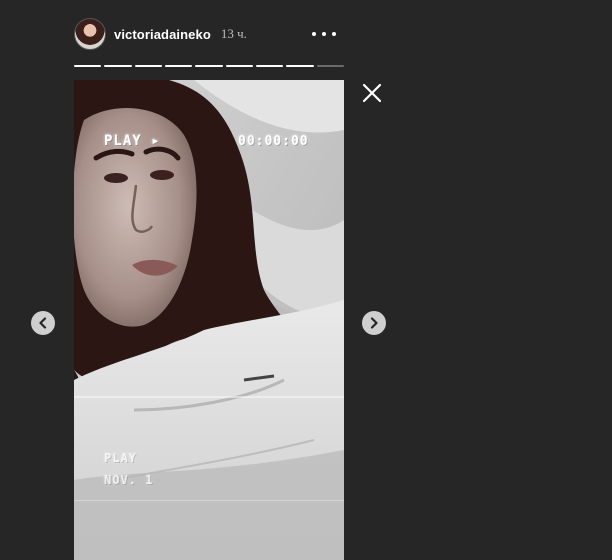 Image resolution: width=612 pixels, height=560 pixels. Describe the element at coordinates (273, 141) in the screenshot. I see `vhs-timecode: 00:00:00` at that location.